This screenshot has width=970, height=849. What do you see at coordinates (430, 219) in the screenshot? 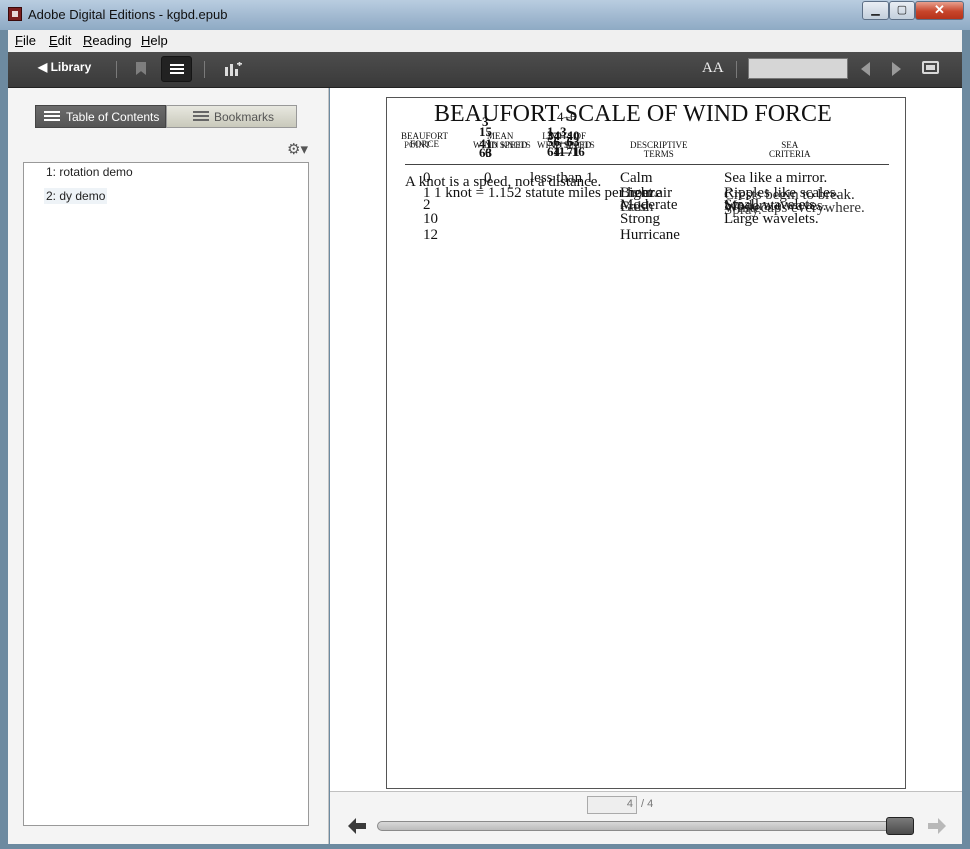
I see `row-force: 10` at bounding box center [430, 219].